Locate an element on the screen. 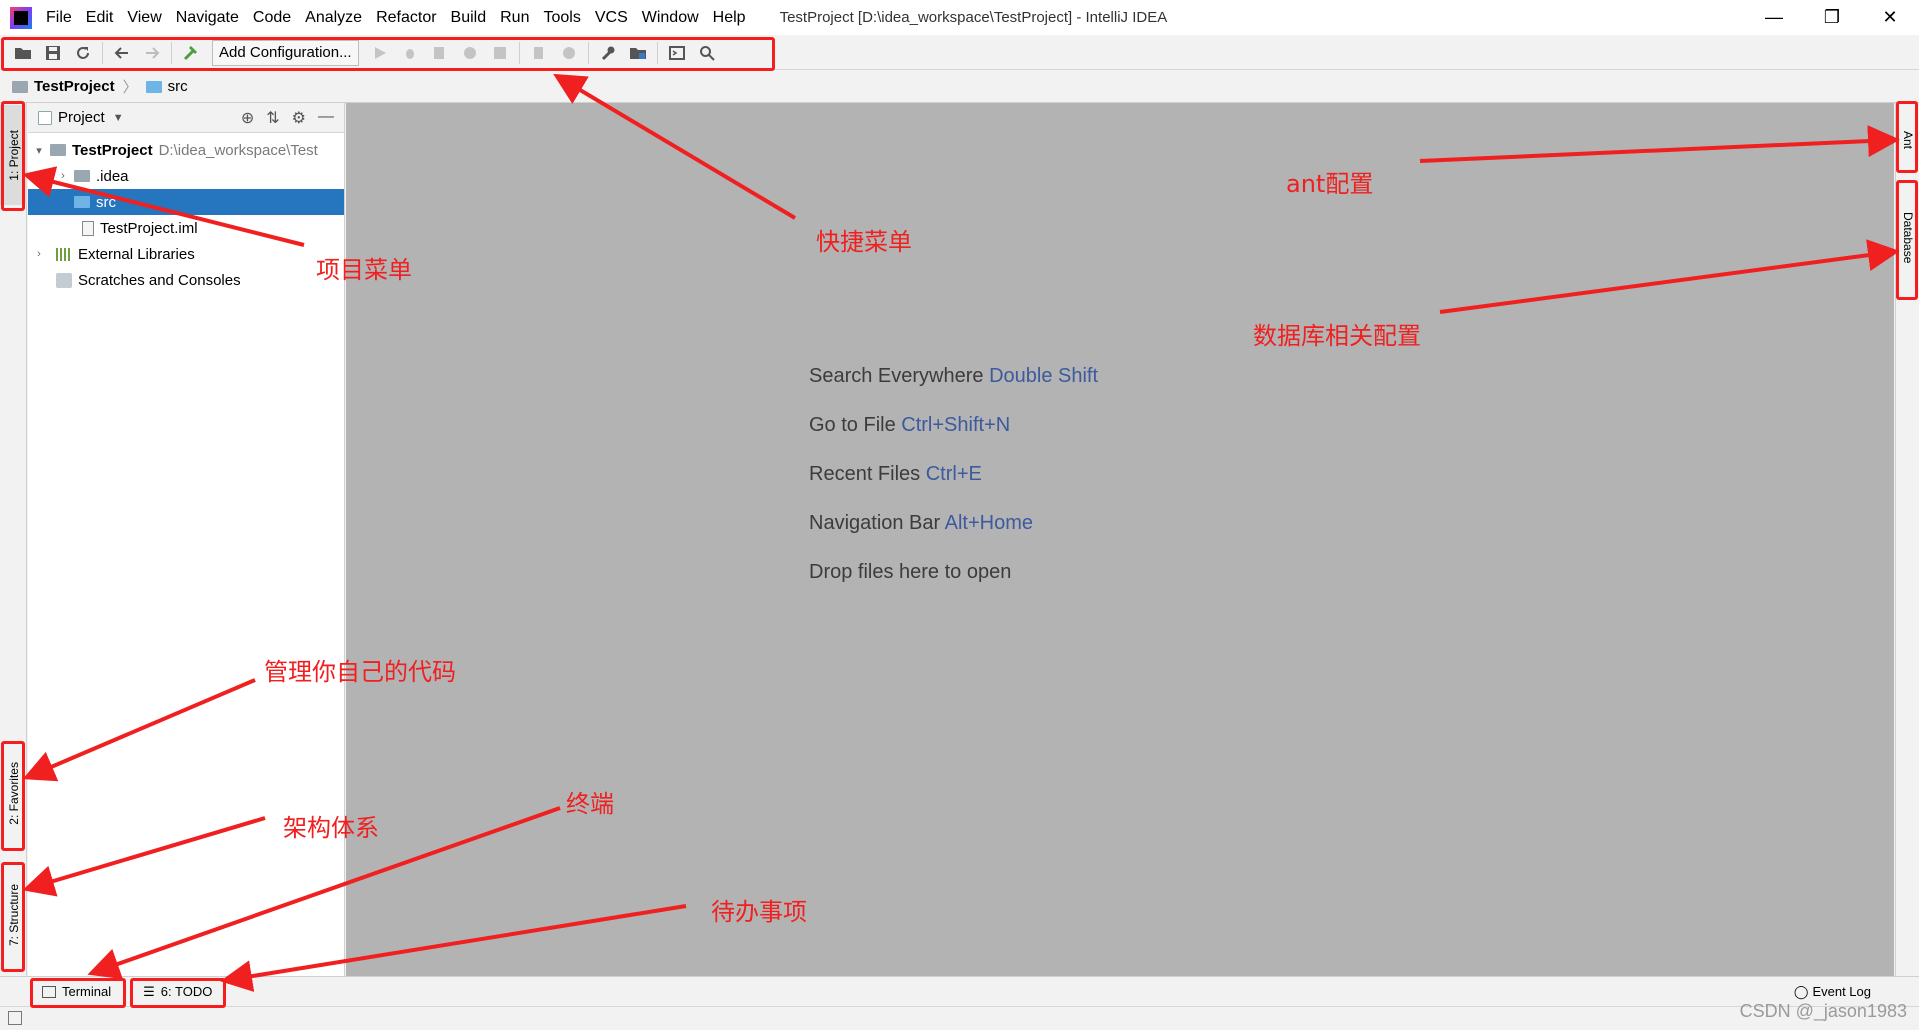  tree-item-root: ▾ TestProject D:\idea_workspace\Test is located at coordinates (186, 150).